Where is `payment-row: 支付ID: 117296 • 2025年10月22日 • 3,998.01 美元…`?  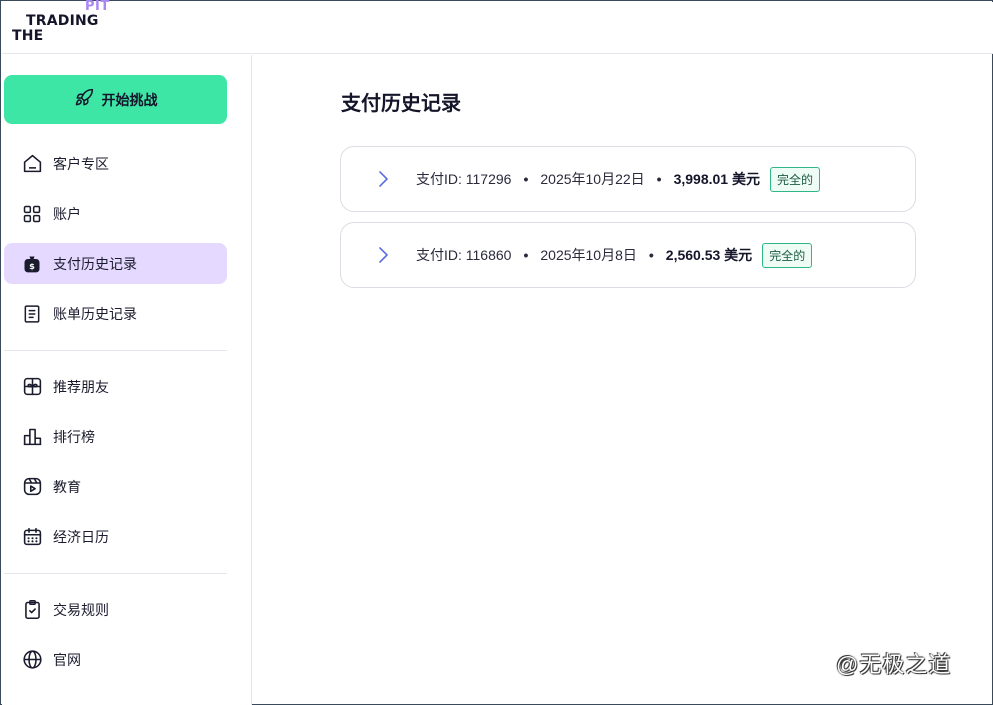
payment-row: 支付ID: 117296 • 2025年10月22日 • 3,998.01 美元… is located at coordinates (628, 179).